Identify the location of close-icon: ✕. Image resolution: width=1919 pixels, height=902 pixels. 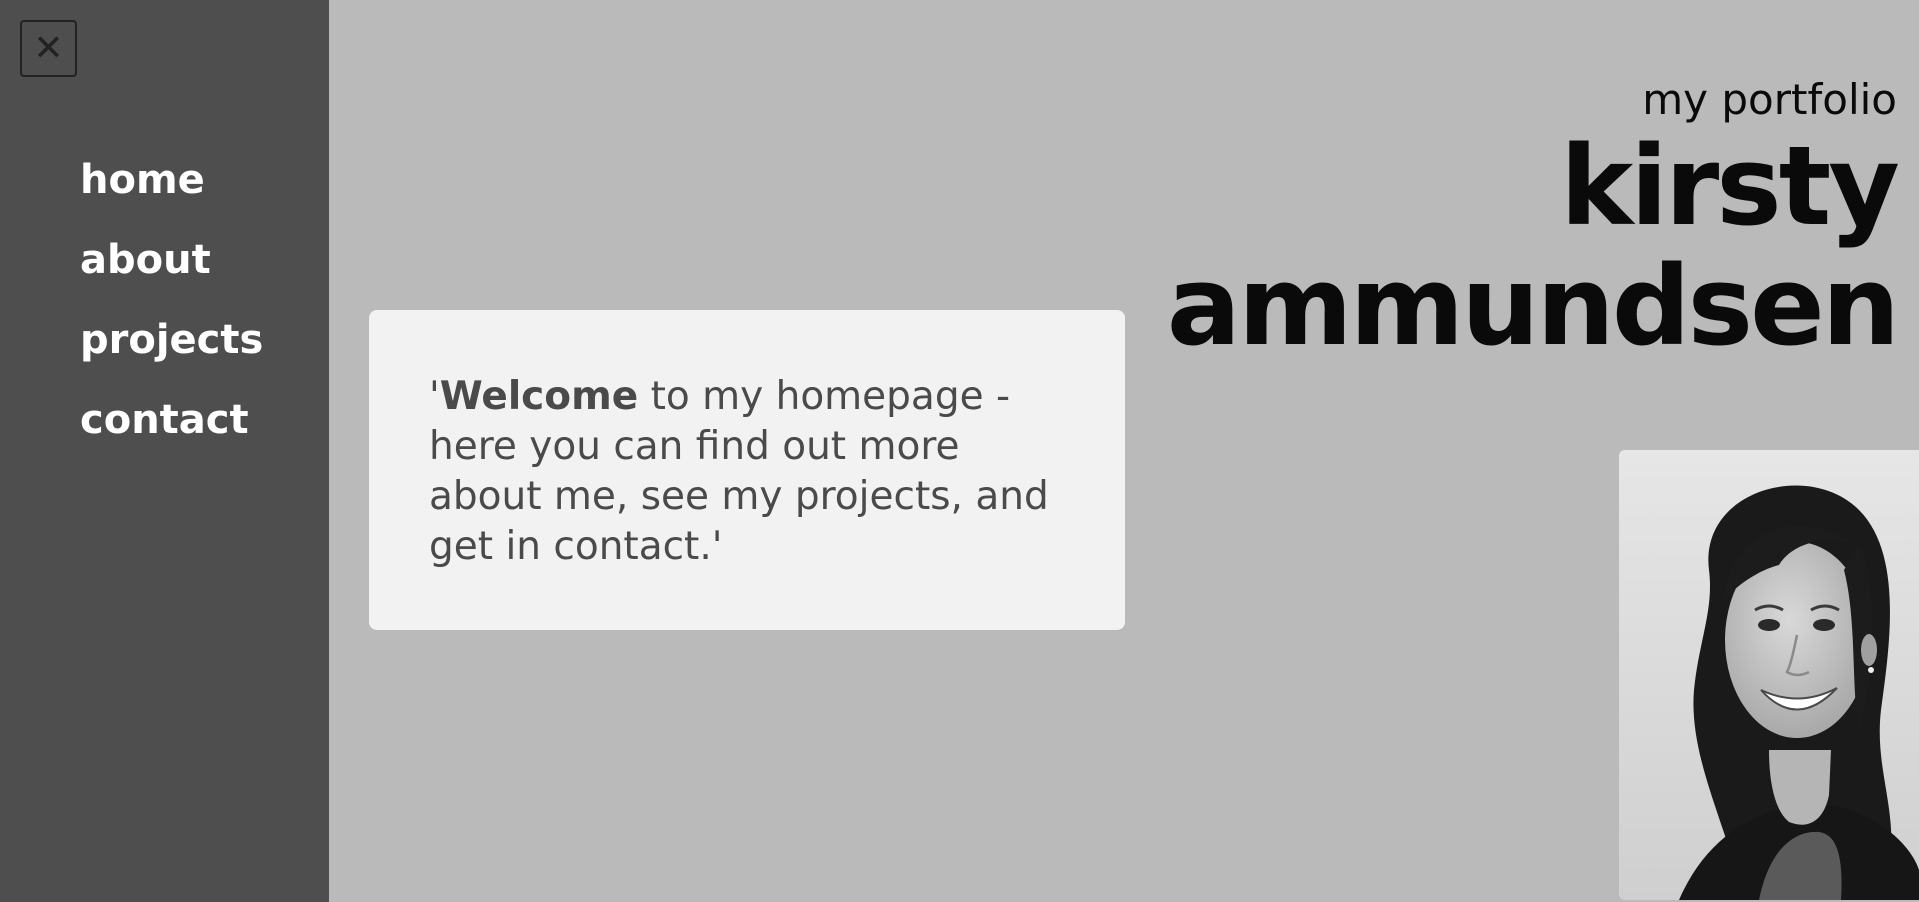
(48, 48).